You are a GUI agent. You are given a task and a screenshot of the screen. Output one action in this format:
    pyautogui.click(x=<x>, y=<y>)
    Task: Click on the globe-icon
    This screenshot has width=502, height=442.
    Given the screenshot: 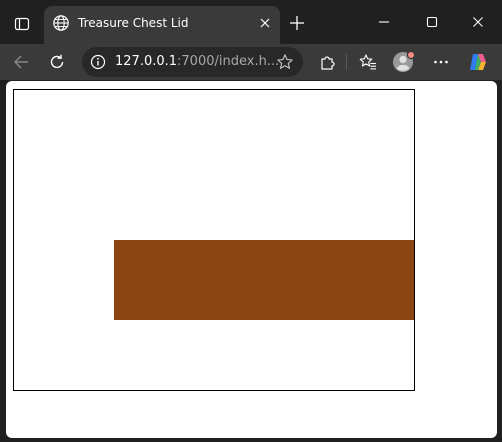 What is the action you would take?
    pyautogui.click(x=61, y=23)
    